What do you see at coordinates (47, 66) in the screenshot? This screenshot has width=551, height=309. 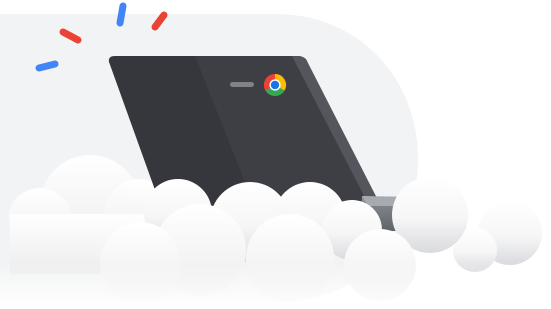 I see `accent-dash-blue-left` at bounding box center [47, 66].